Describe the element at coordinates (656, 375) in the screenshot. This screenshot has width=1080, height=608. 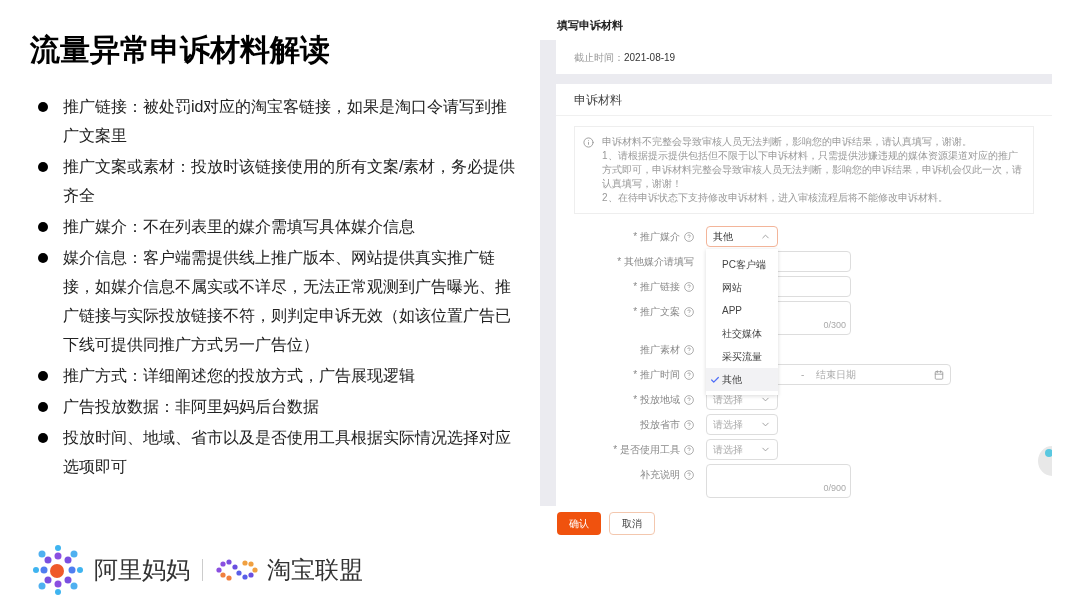
I see `field-label: * 推广时间` at that location.